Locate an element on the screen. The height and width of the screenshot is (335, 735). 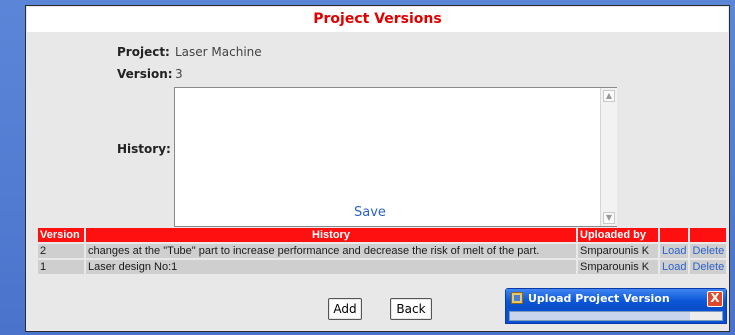
dialog-title-bar: Upload Project Version X is located at coordinates (616, 299).